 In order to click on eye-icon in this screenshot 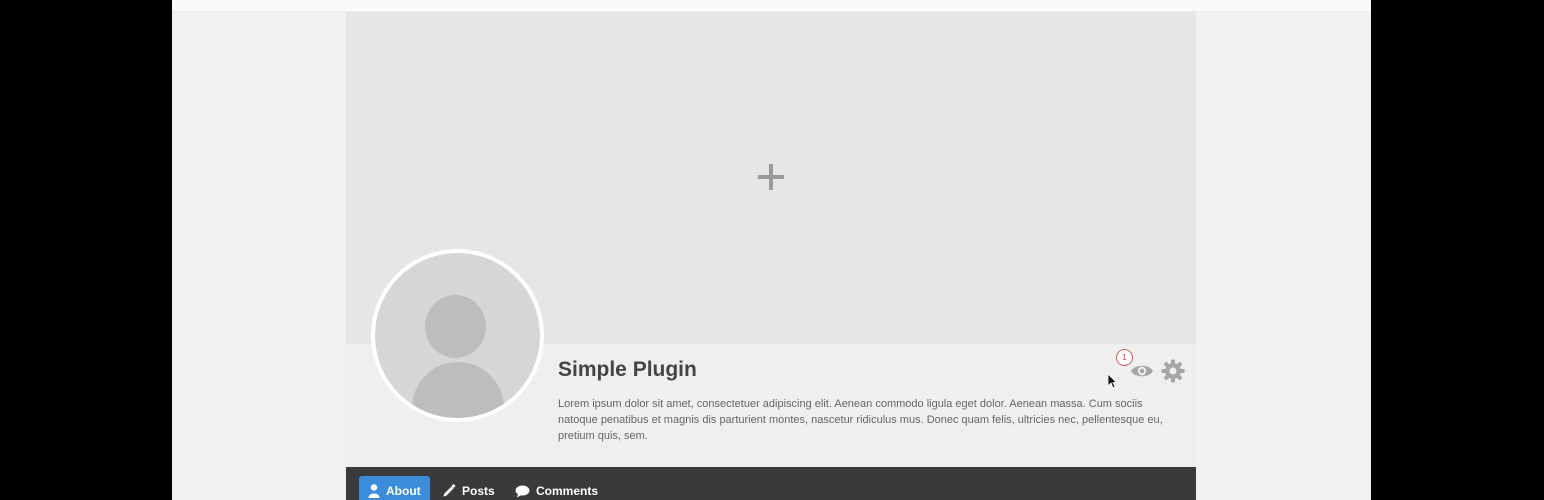, I will do `click(1142, 371)`.